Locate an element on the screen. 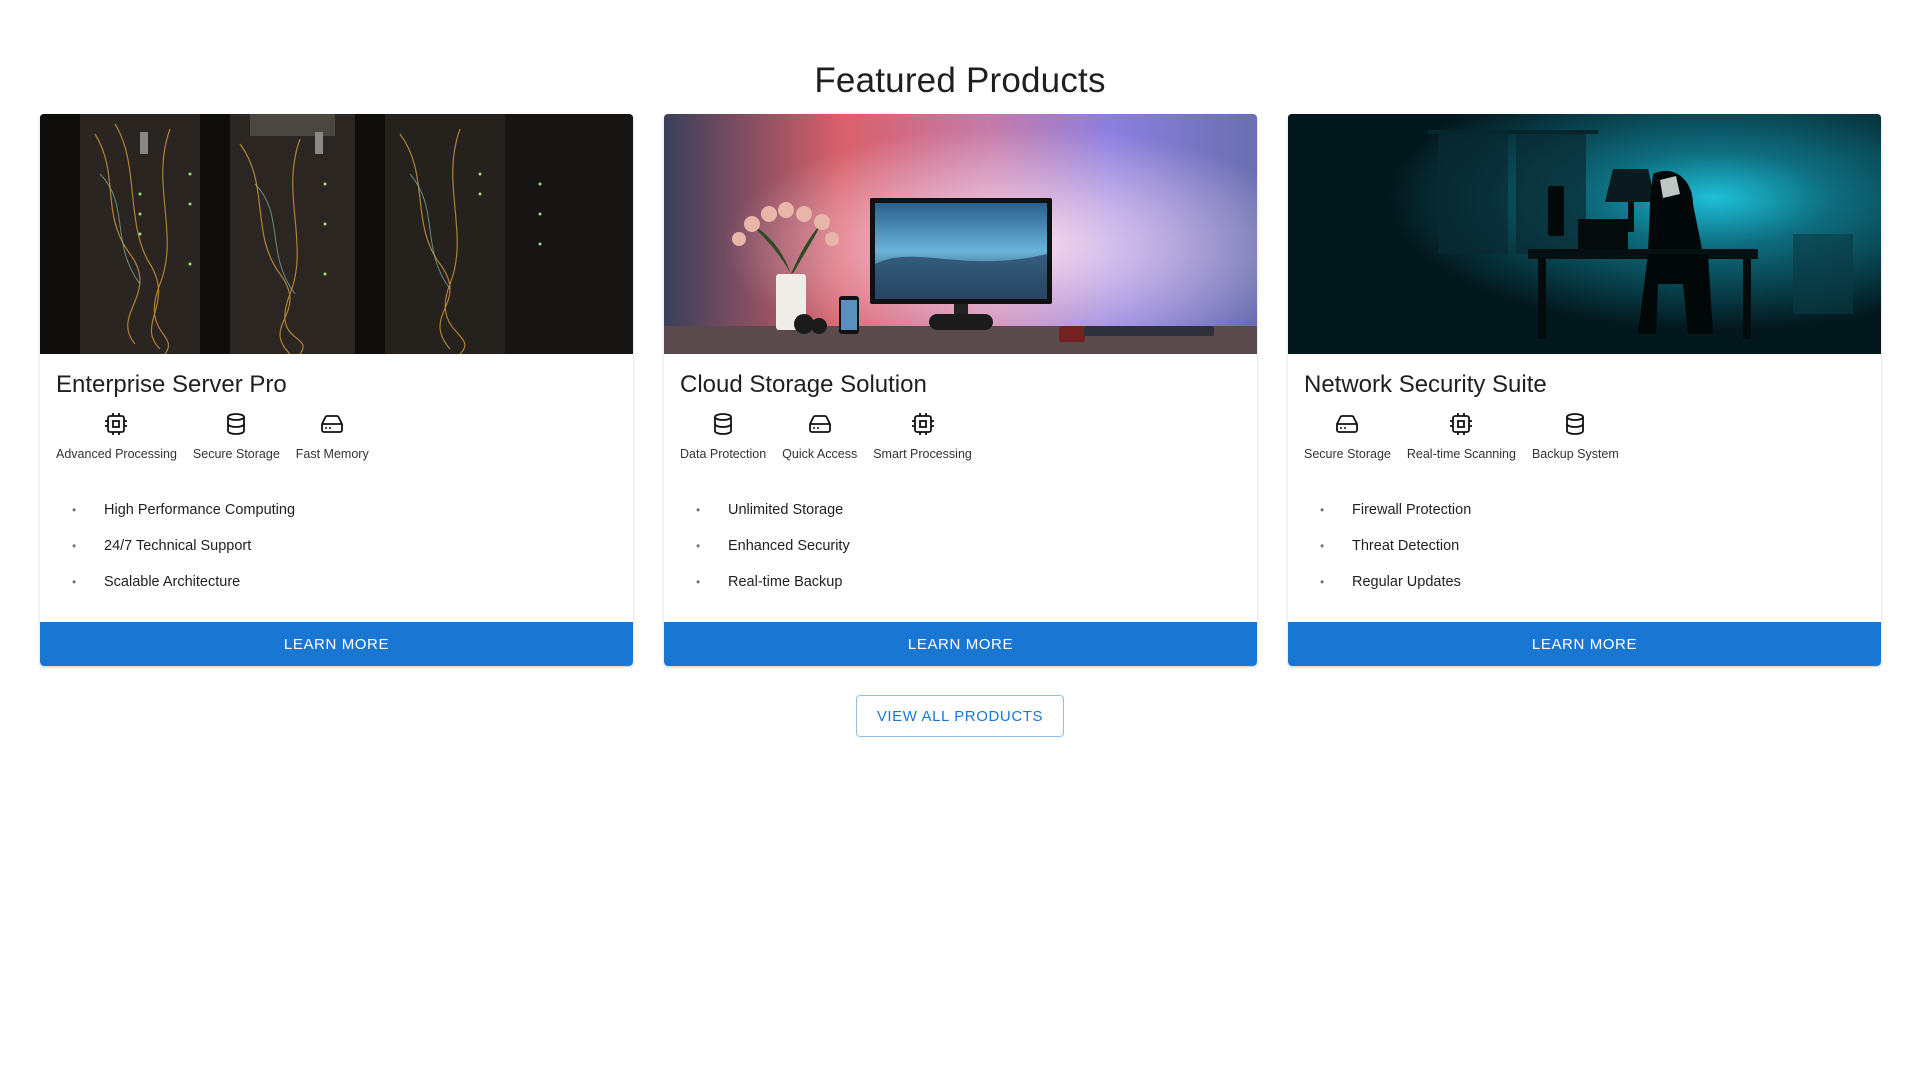 The height and width of the screenshot is (1080, 1920). product-title: Network Security Suite is located at coordinates (1425, 384).